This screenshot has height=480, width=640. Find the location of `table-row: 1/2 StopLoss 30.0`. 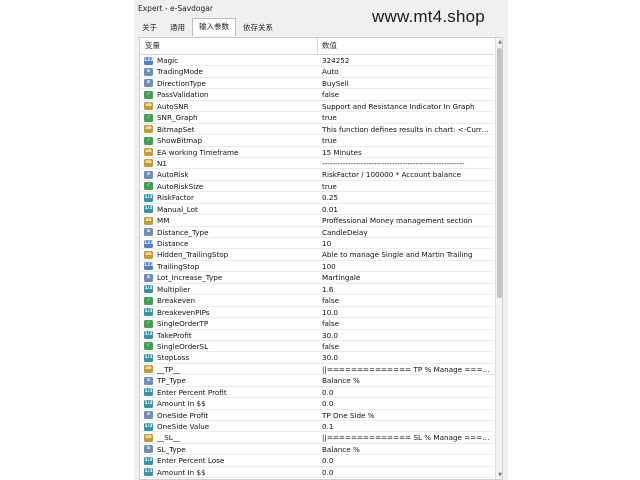

table-row: 1/2 StopLoss 30.0 is located at coordinates (317, 358).